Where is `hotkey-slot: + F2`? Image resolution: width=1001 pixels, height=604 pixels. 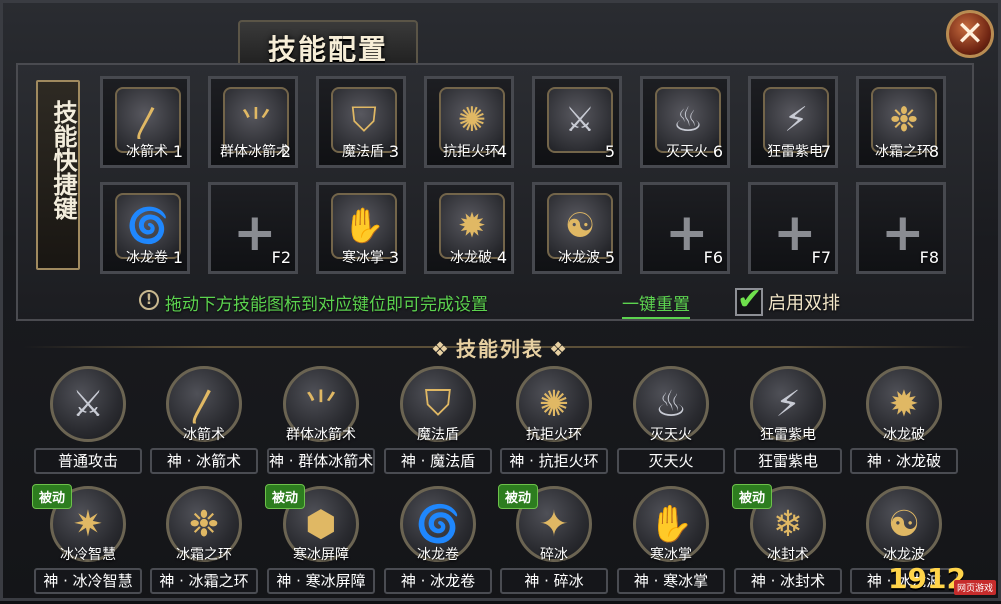
hotkey-slot: + F2 is located at coordinates (253, 228).